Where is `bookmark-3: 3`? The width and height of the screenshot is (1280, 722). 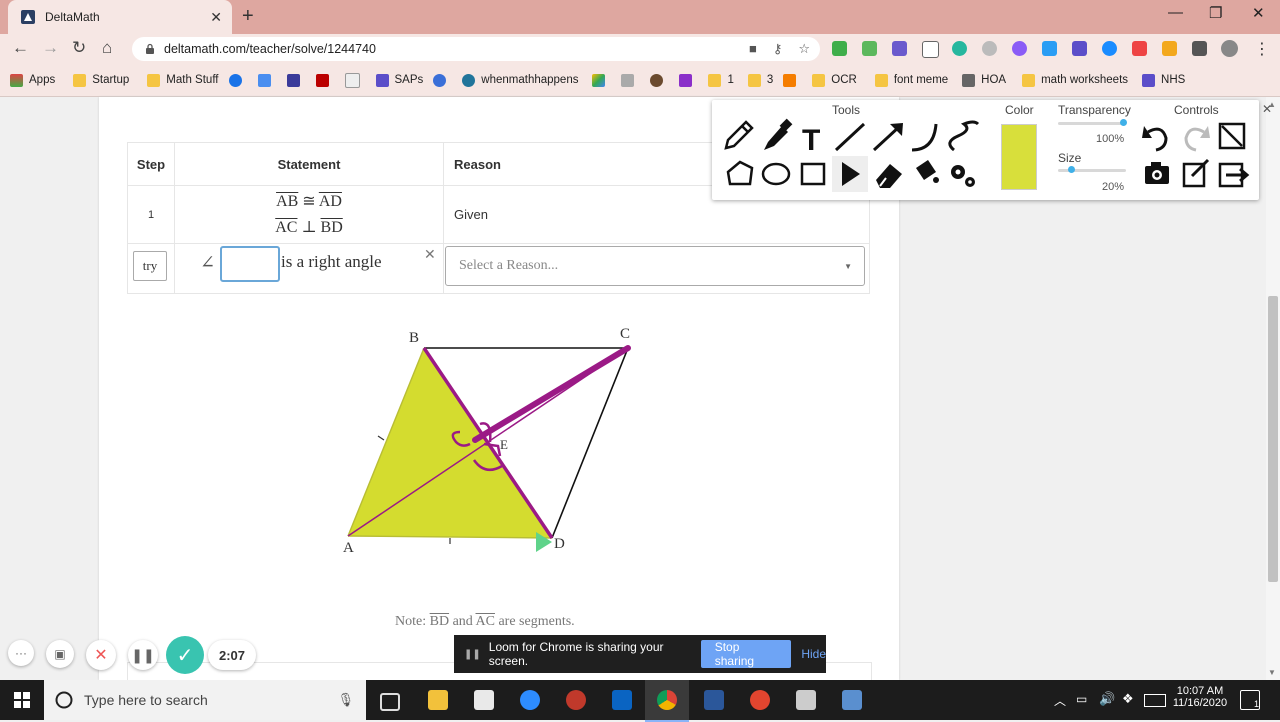
bookmark-3: 3 is located at coordinates (760, 80).